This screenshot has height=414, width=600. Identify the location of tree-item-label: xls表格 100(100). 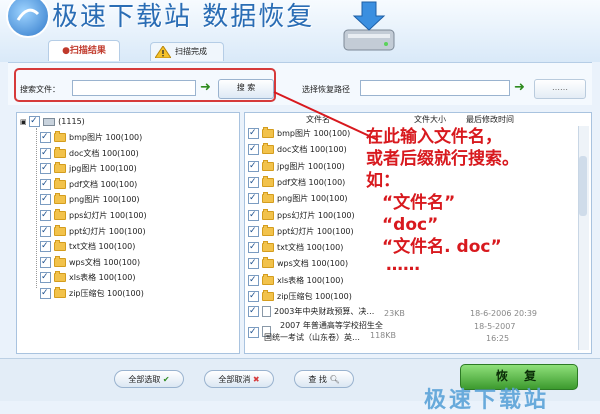
(102, 278).